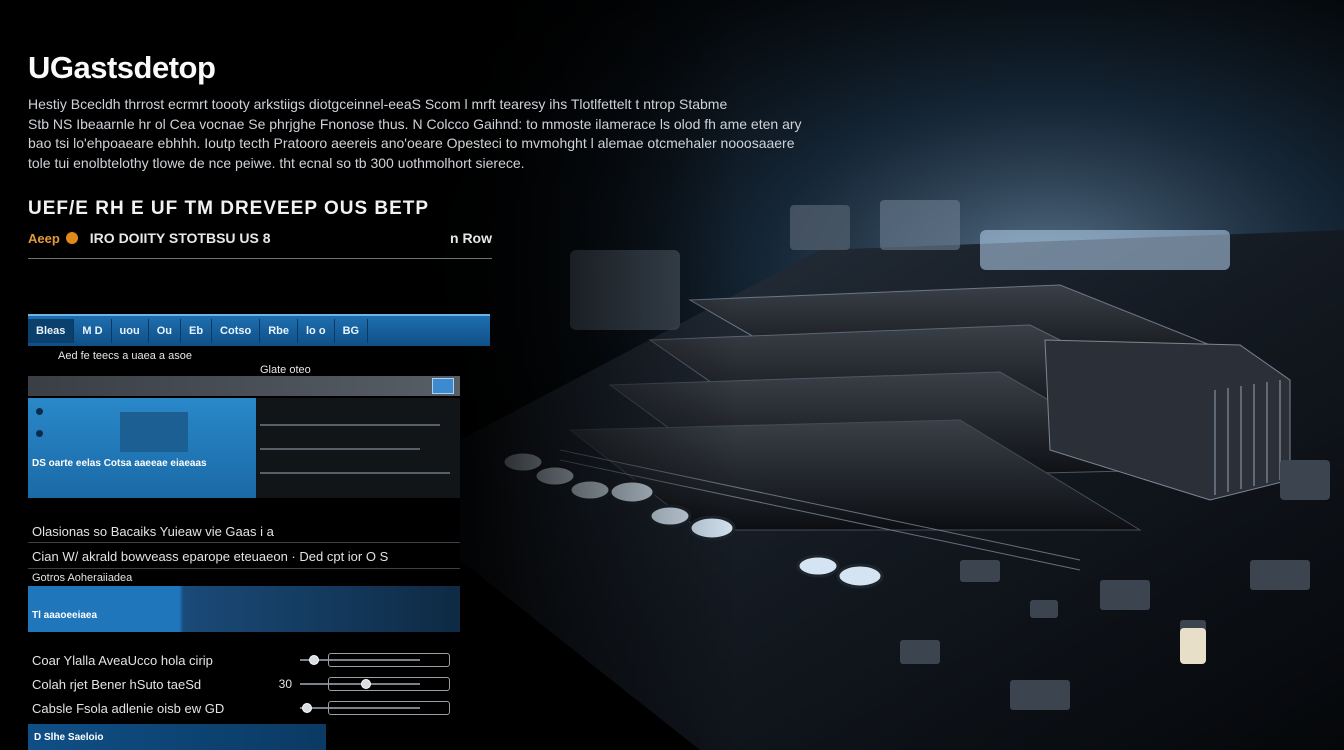 This screenshot has width=1344, height=750. I want to click on tab-item: M D, so click(93, 331).